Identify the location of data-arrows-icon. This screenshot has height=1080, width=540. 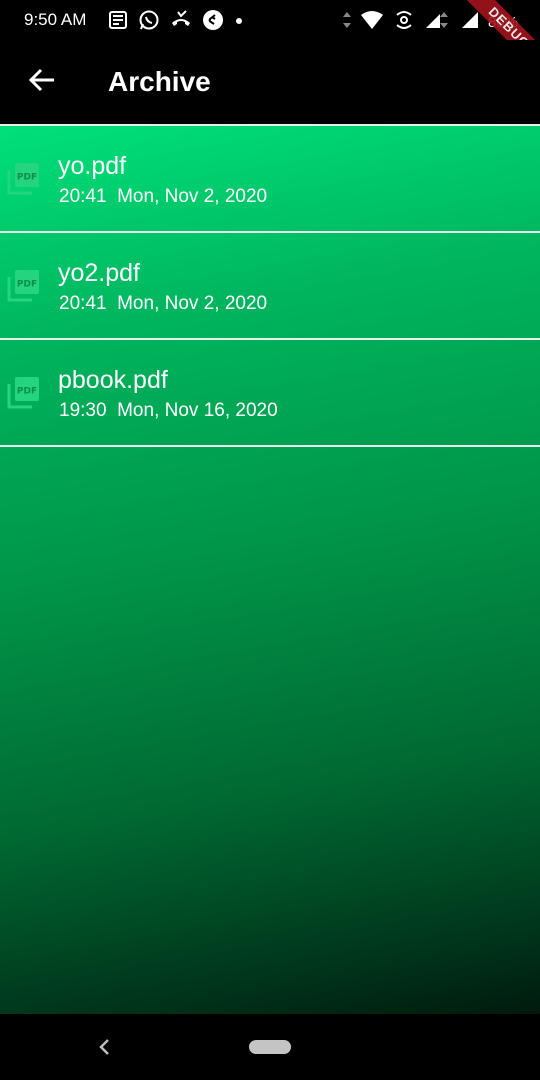
(347, 22).